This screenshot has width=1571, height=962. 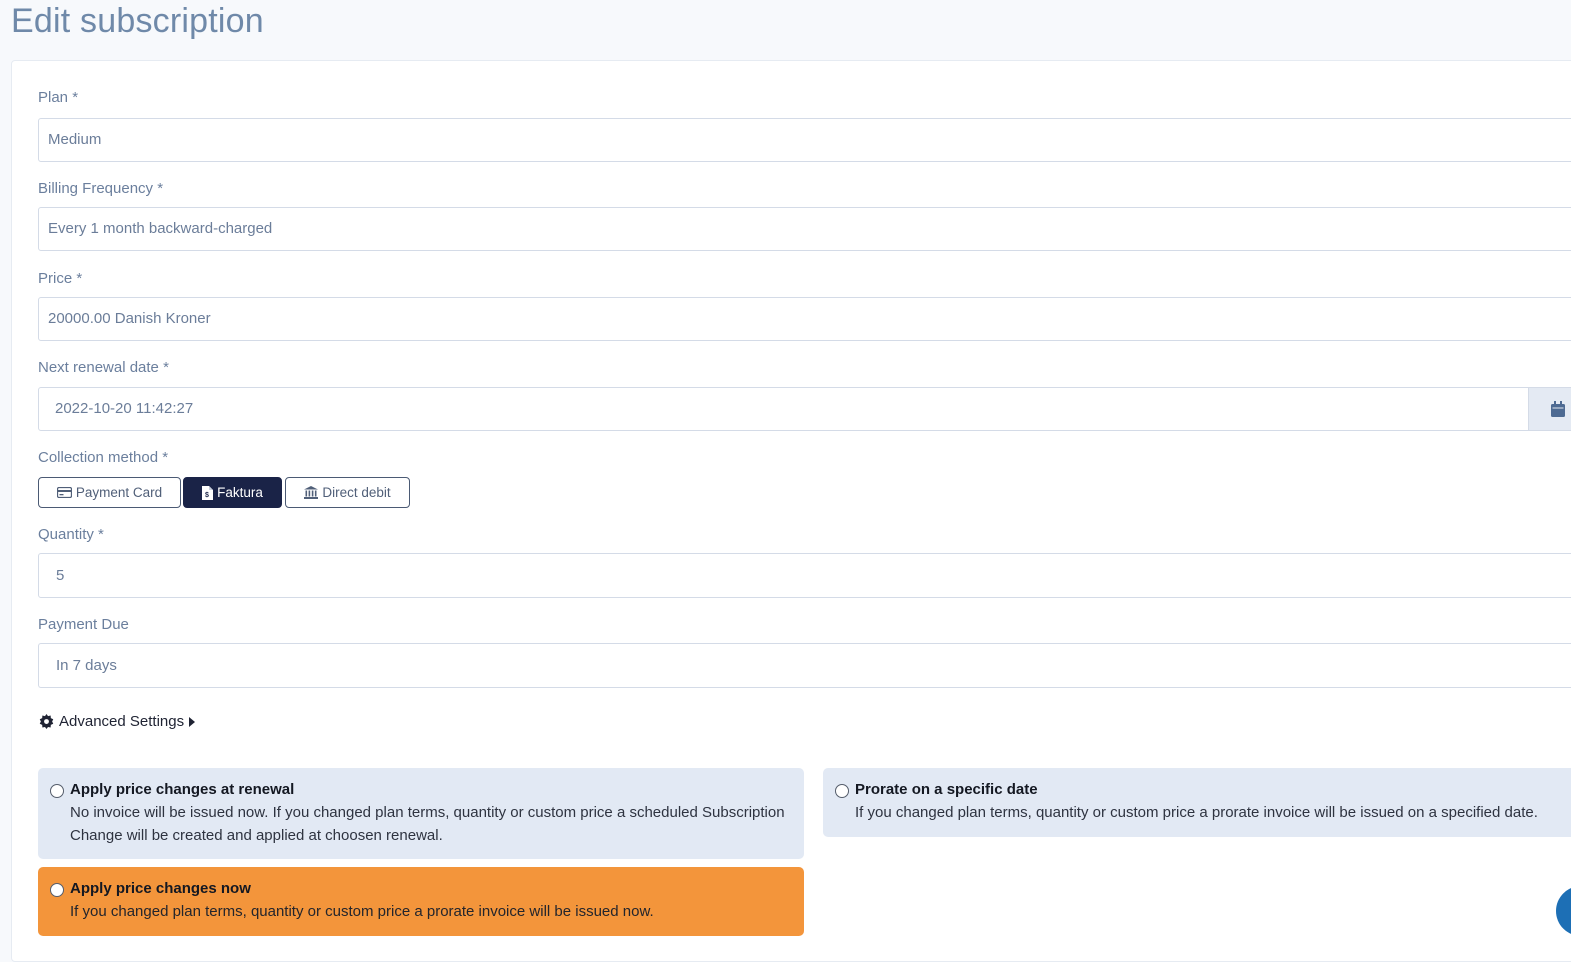 What do you see at coordinates (160, 228) in the screenshot?
I see `billing-frequency-value: Every 1 month backward-charged` at bounding box center [160, 228].